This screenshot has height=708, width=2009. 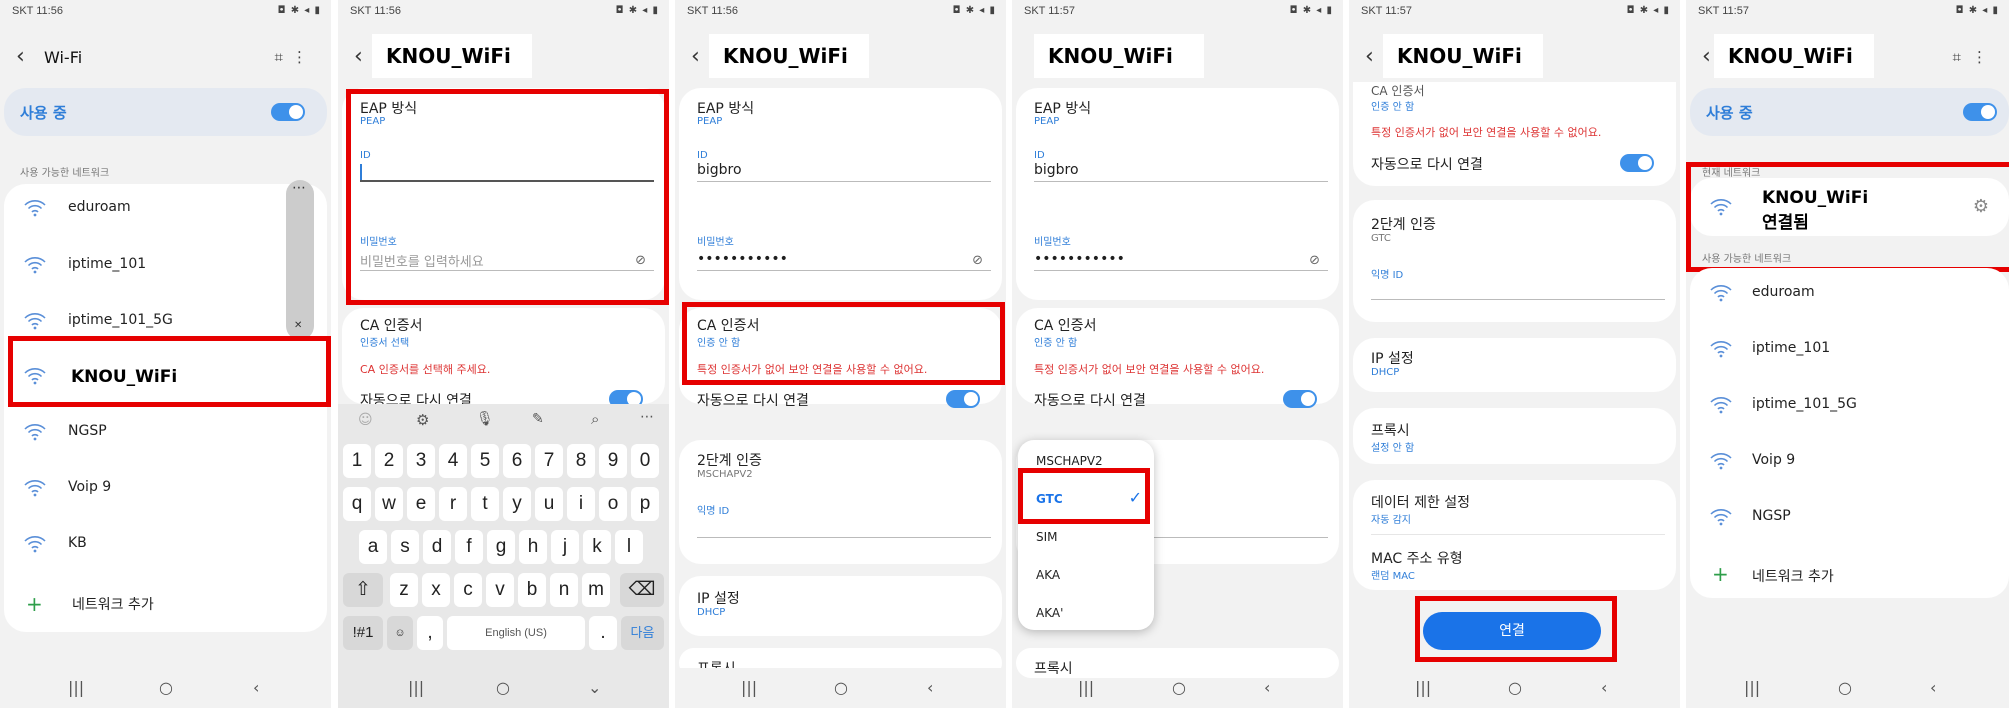 I want to click on emoji-icon: ☺, so click(x=365, y=420).